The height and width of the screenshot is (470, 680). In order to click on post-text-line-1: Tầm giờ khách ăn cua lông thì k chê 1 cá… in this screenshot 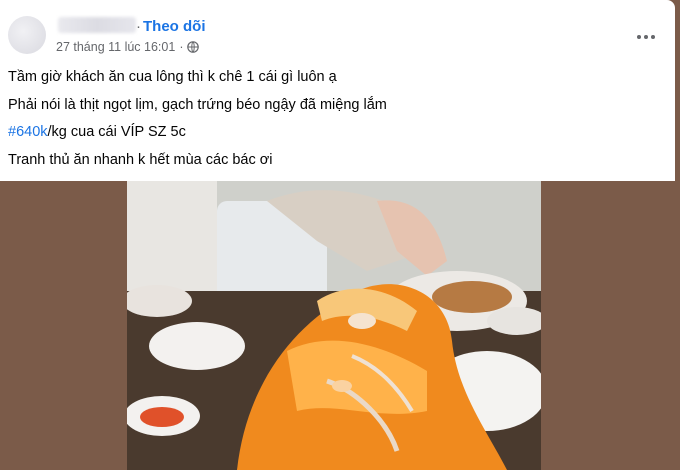, I will do `click(172, 77)`.